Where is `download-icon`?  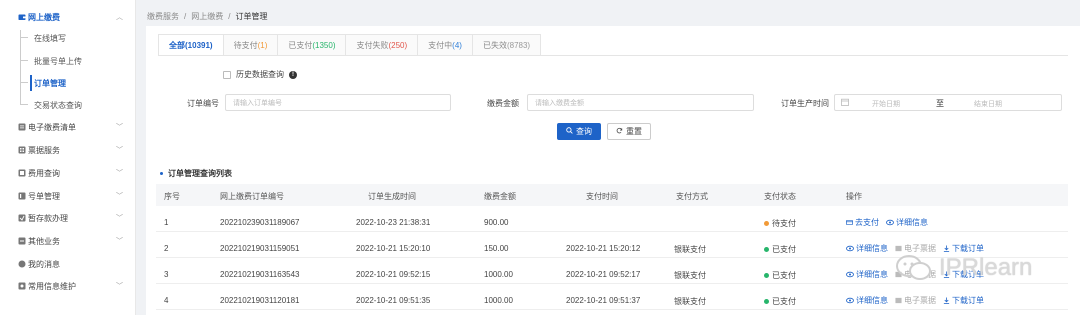 download-icon is located at coordinates (946, 248).